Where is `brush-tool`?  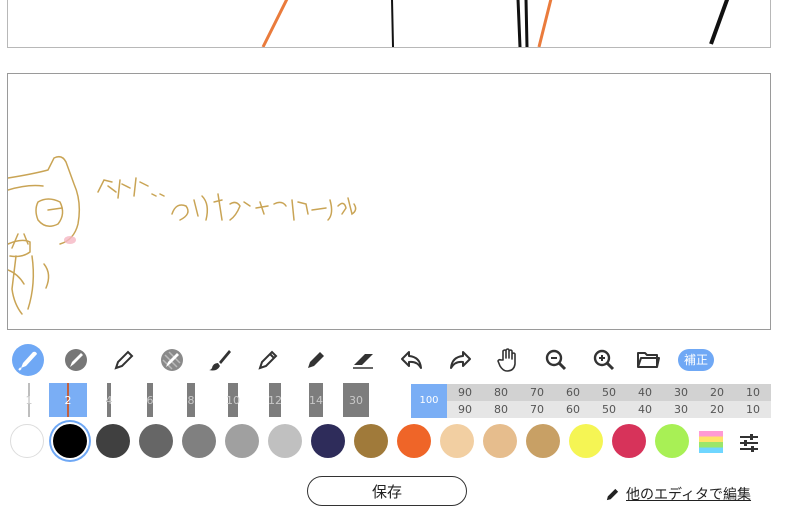 brush-tool is located at coordinates (220, 360).